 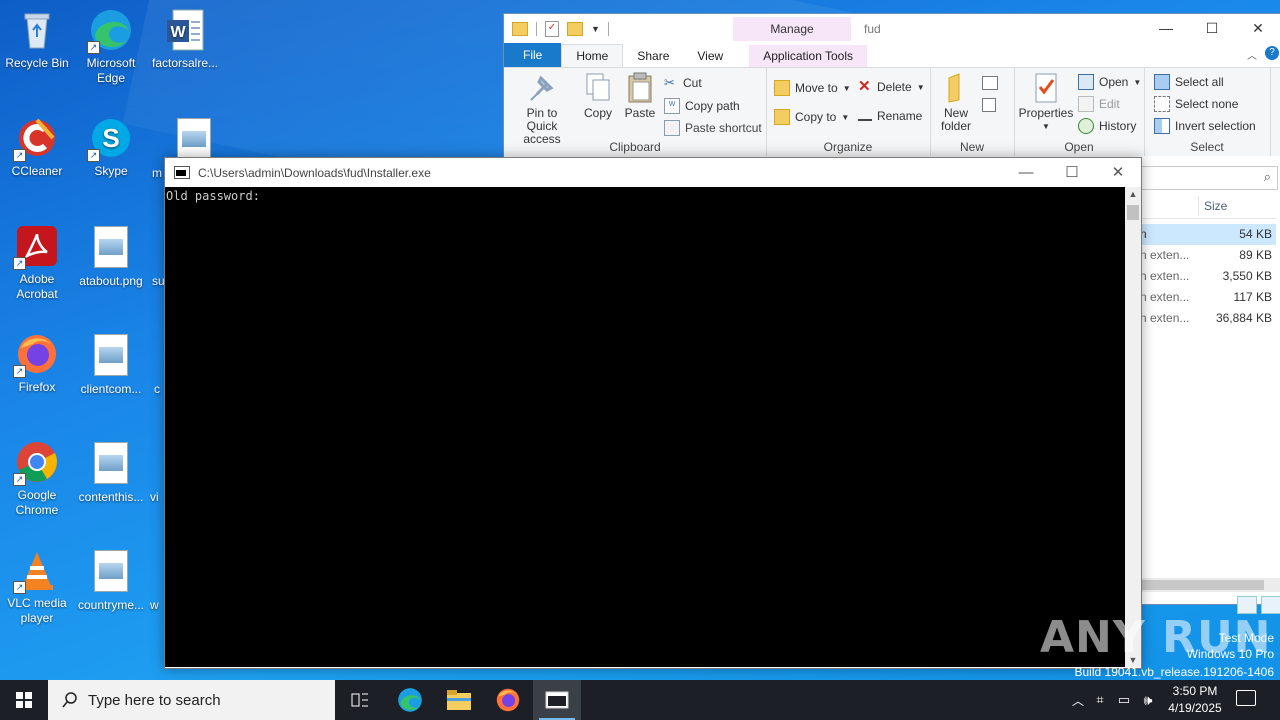 What do you see at coordinates (890, 116) in the screenshot?
I see `rename-button: Rename` at bounding box center [890, 116].